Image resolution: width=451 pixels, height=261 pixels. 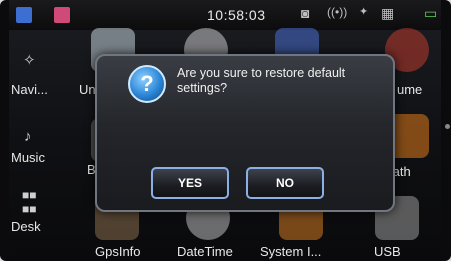 I want to click on music-note-icon: ♪, so click(x=28, y=136).